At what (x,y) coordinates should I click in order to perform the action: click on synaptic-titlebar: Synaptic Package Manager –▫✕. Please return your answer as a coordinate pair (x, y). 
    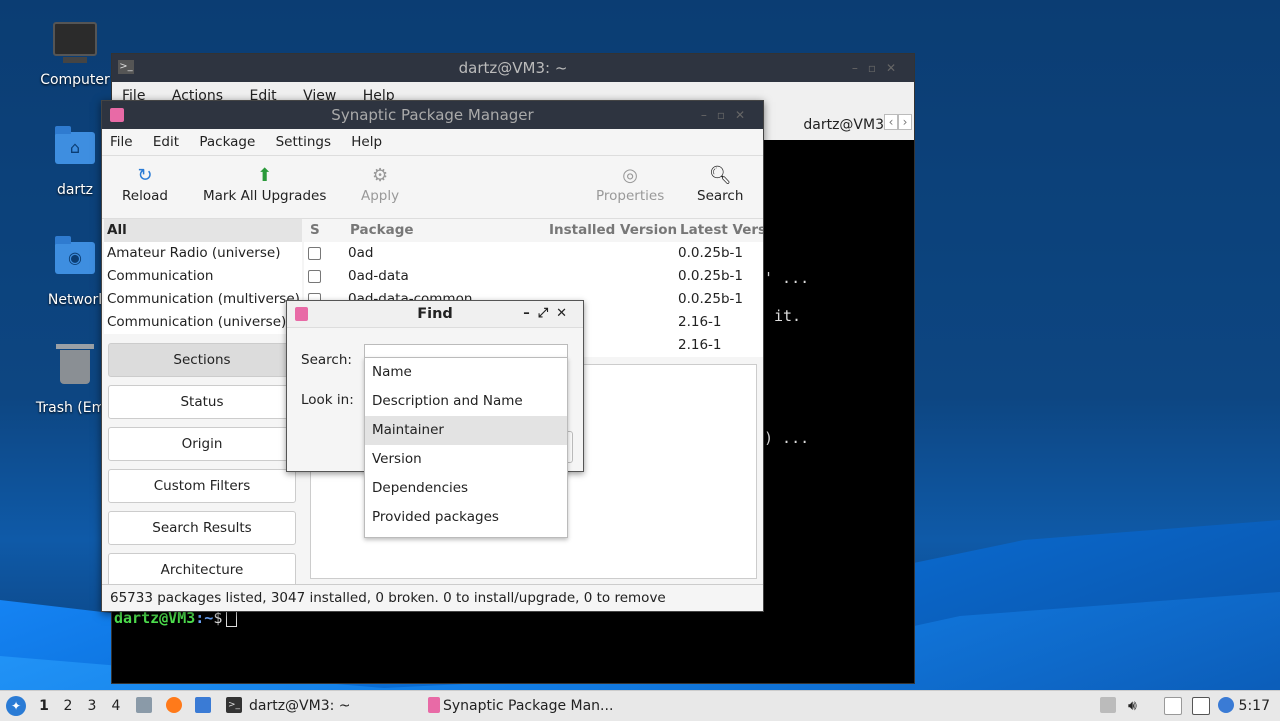
    Looking at the image, I should click on (432, 115).